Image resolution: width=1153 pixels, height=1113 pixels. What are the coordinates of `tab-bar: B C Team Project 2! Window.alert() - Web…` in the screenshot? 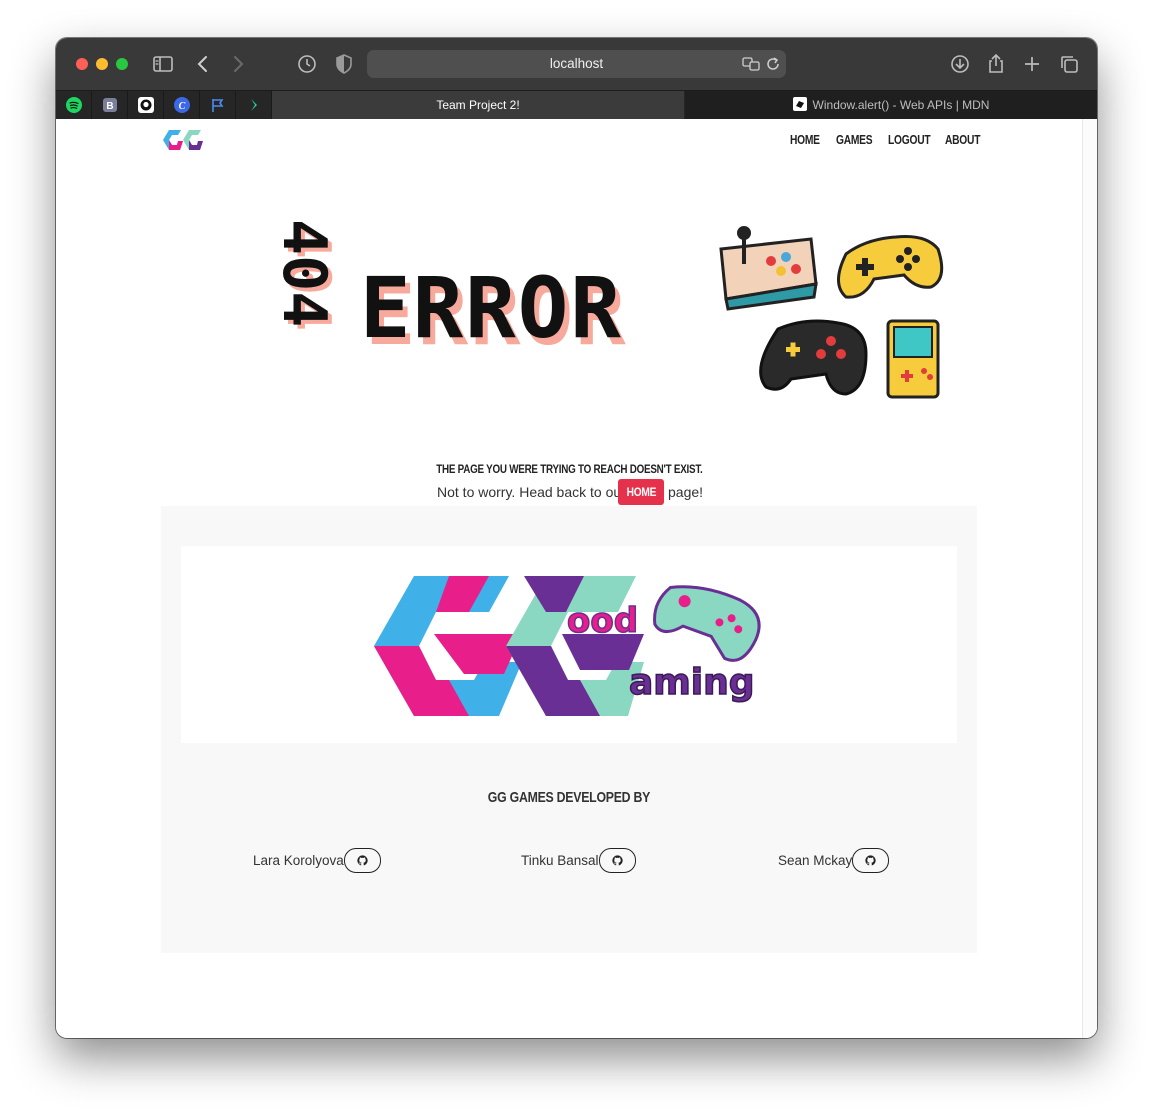 It's located at (576, 104).